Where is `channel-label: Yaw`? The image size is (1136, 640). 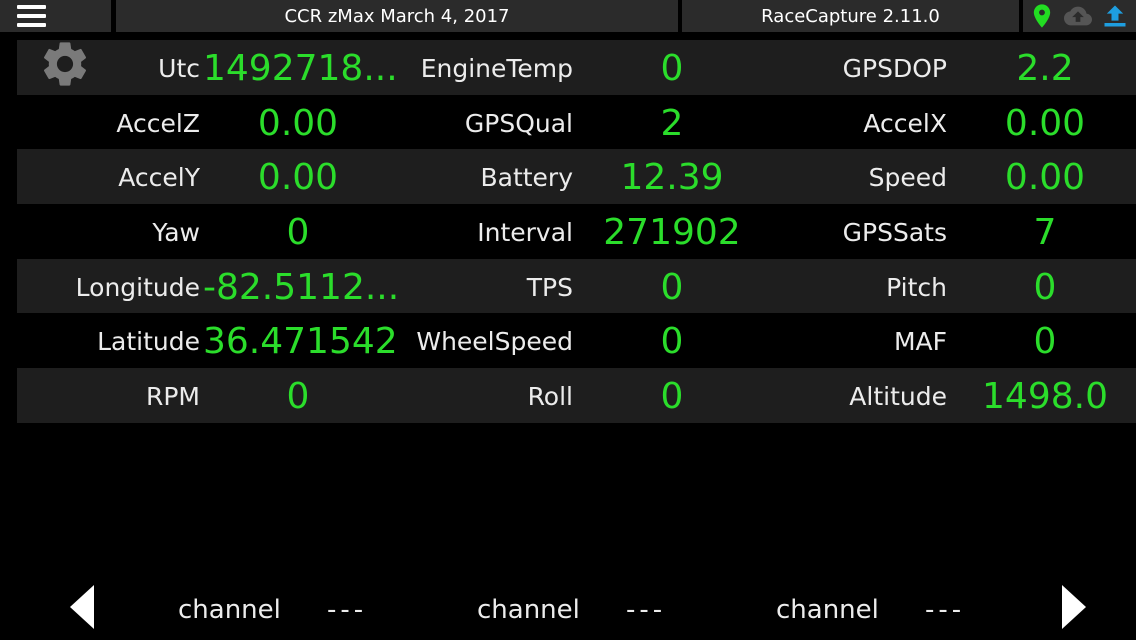 channel-label: Yaw is located at coordinates (176, 233).